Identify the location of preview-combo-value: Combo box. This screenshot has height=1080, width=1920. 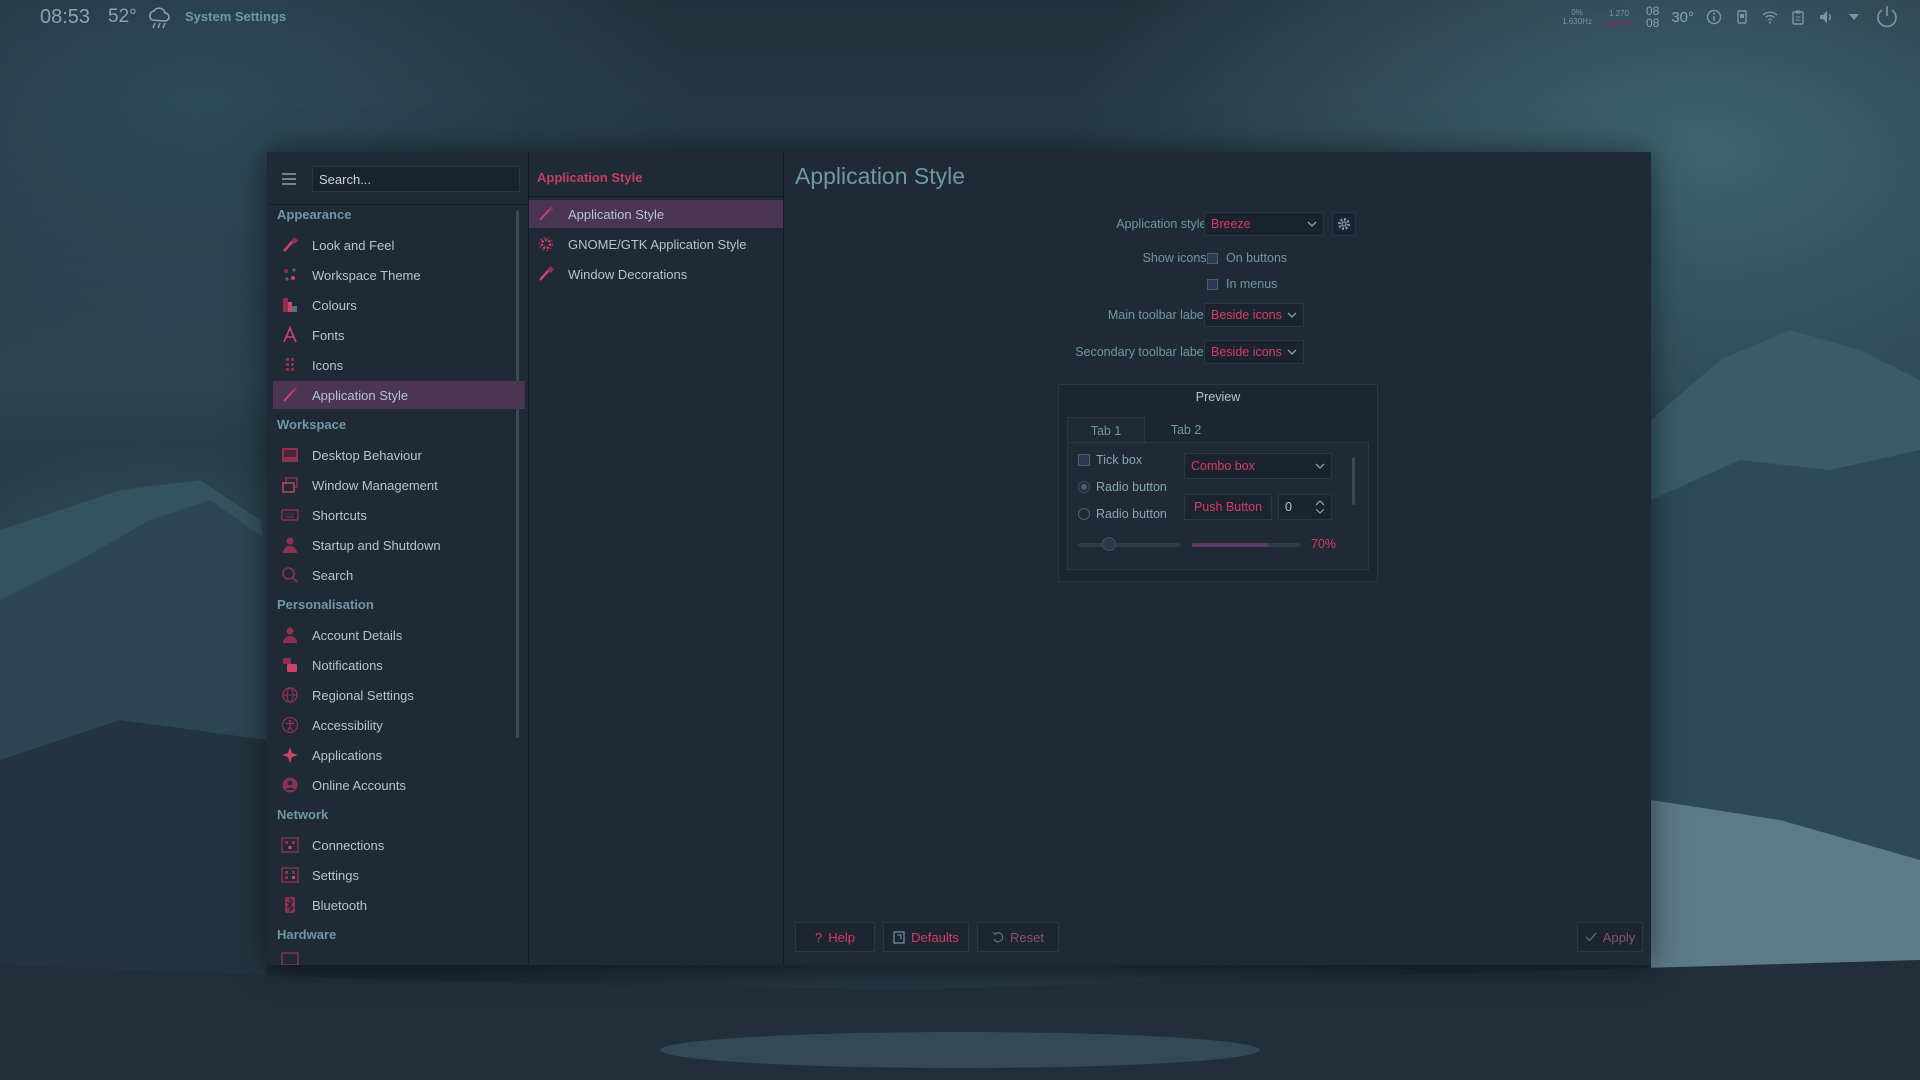
(1223, 466).